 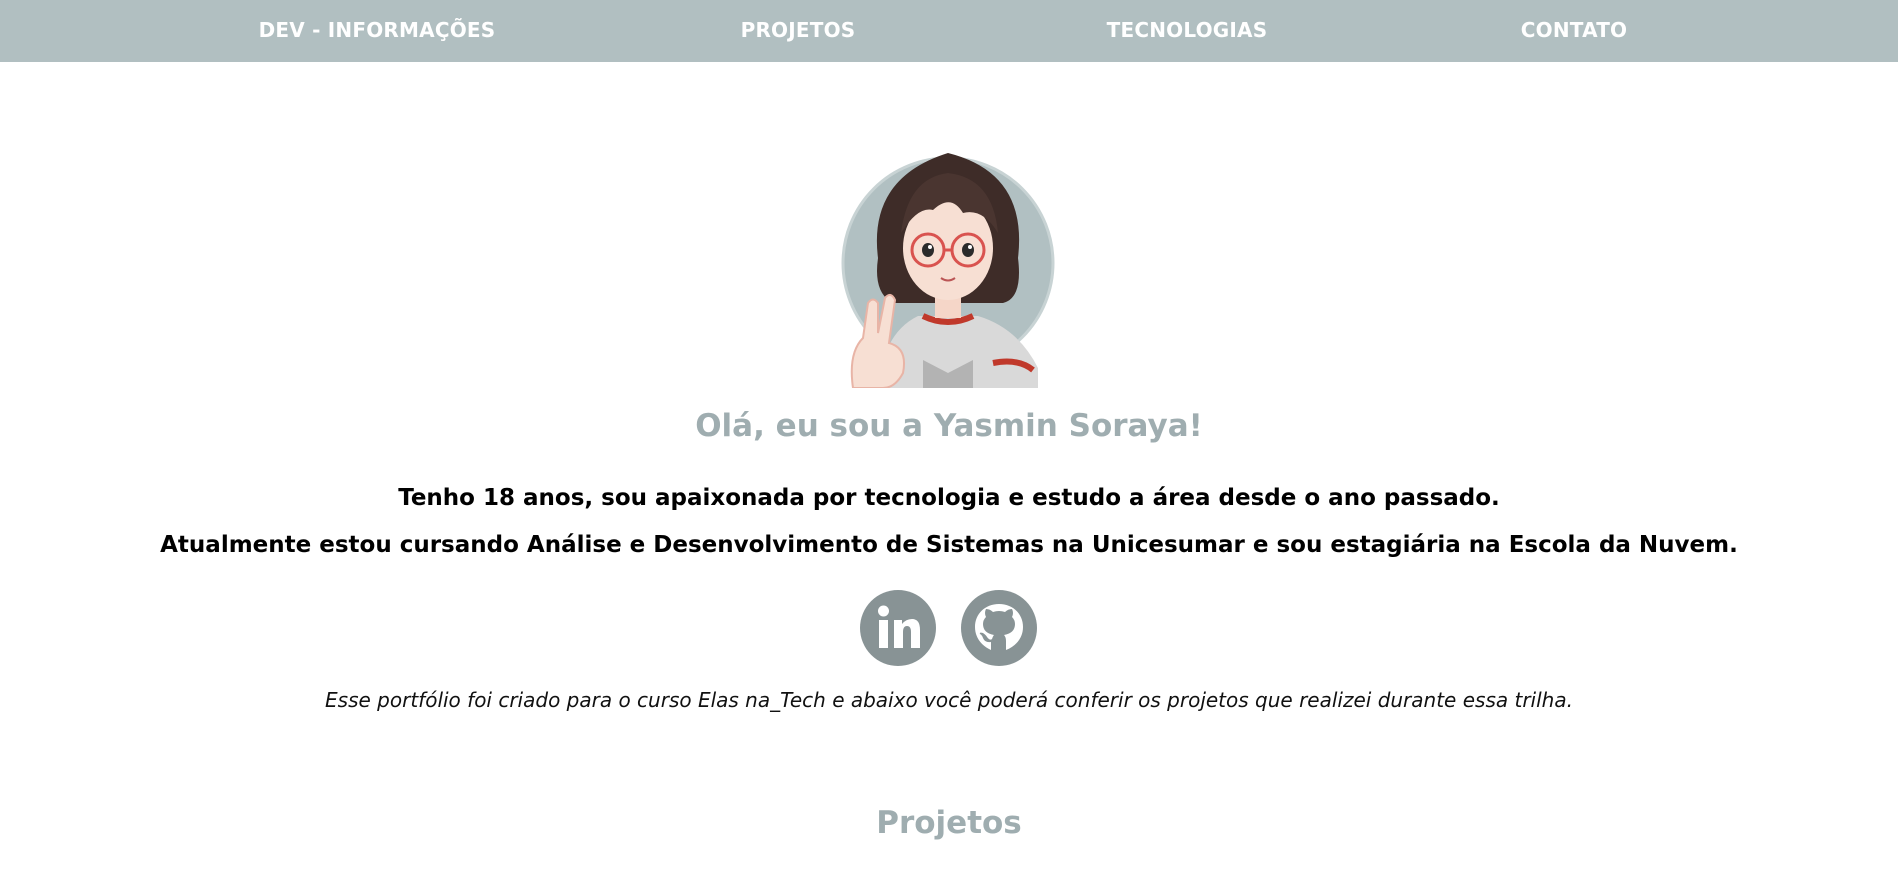 I want to click on avatar, so click(x=948, y=263).